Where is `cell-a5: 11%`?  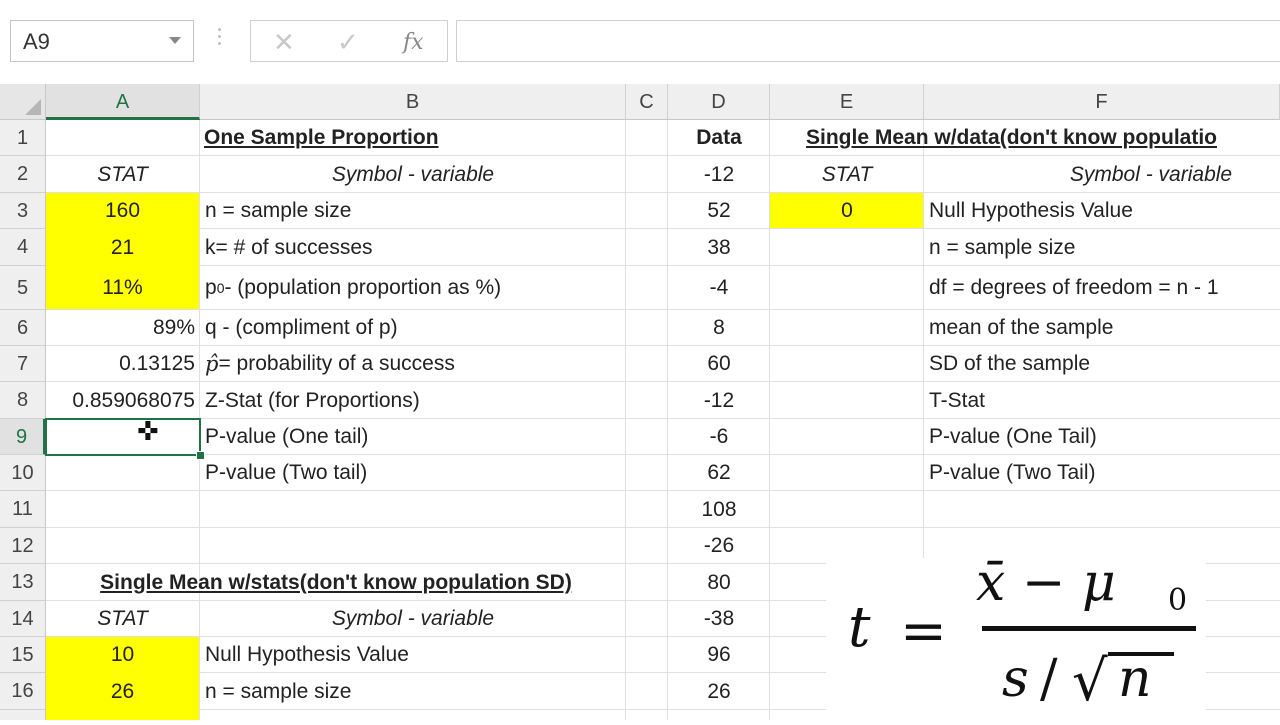 cell-a5: 11% is located at coordinates (122, 288).